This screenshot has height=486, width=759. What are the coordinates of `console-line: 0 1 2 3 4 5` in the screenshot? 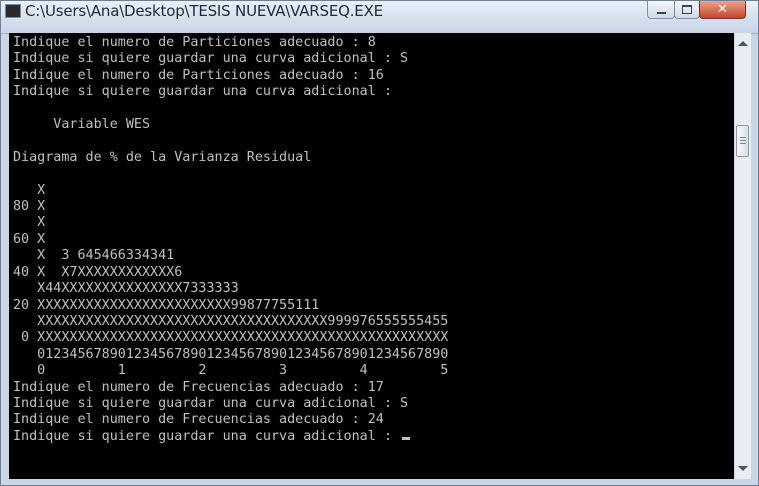 It's located at (231, 371).